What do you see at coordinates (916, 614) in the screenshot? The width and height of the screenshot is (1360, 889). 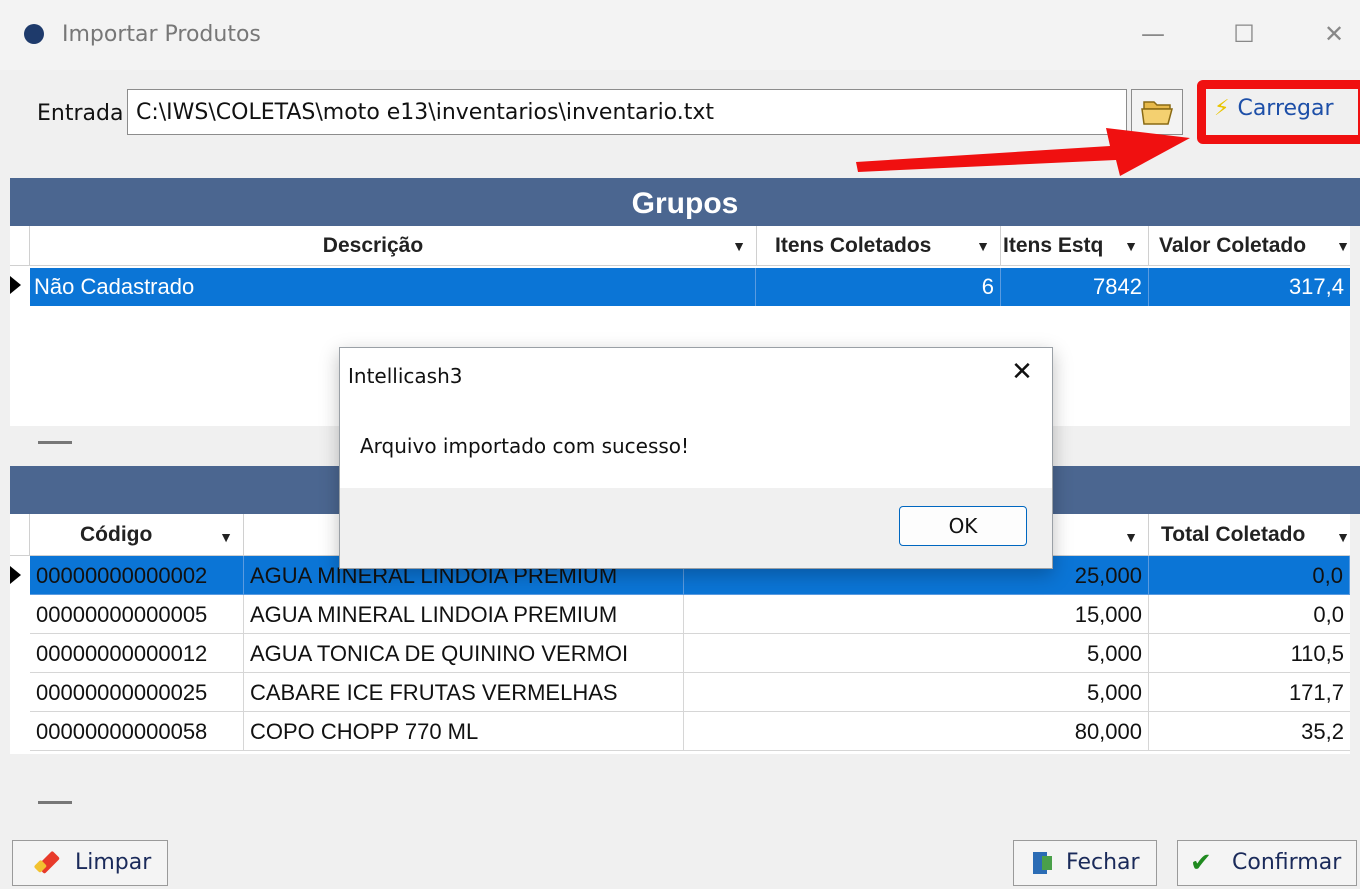 I see `produto-quantidade-cell: 15,000` at bounding box center [916, 614].